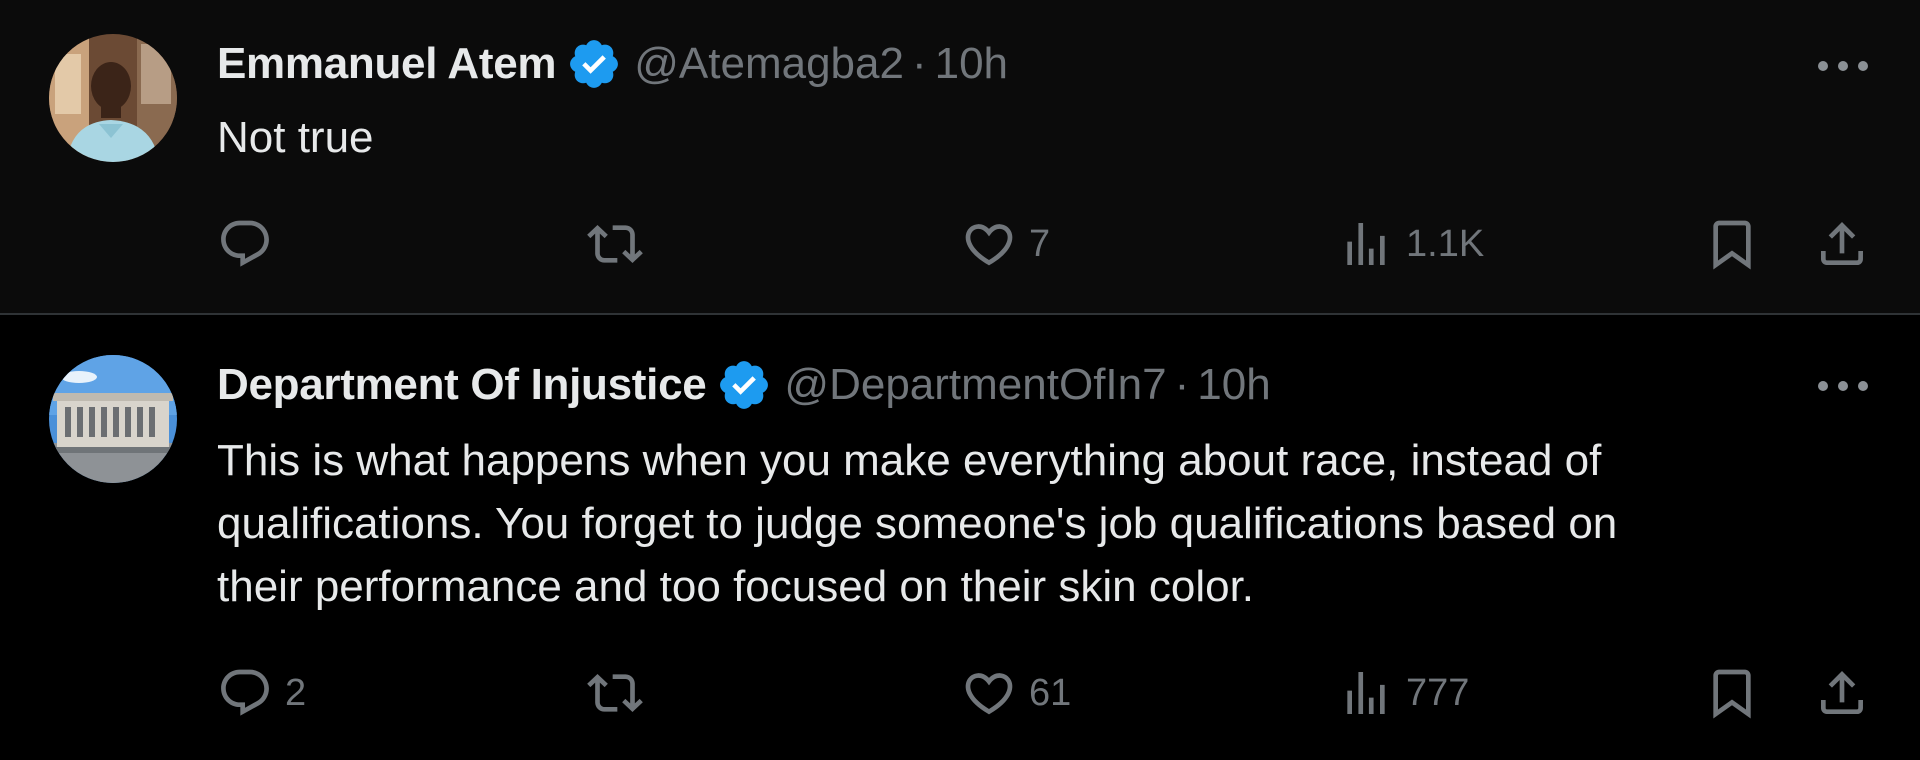 Image resolution: width=1920 pixels, height=760 pixels. Describe the element at coordinates (1438, 692) in the screenshot. I see `views-count: 777` at that location.